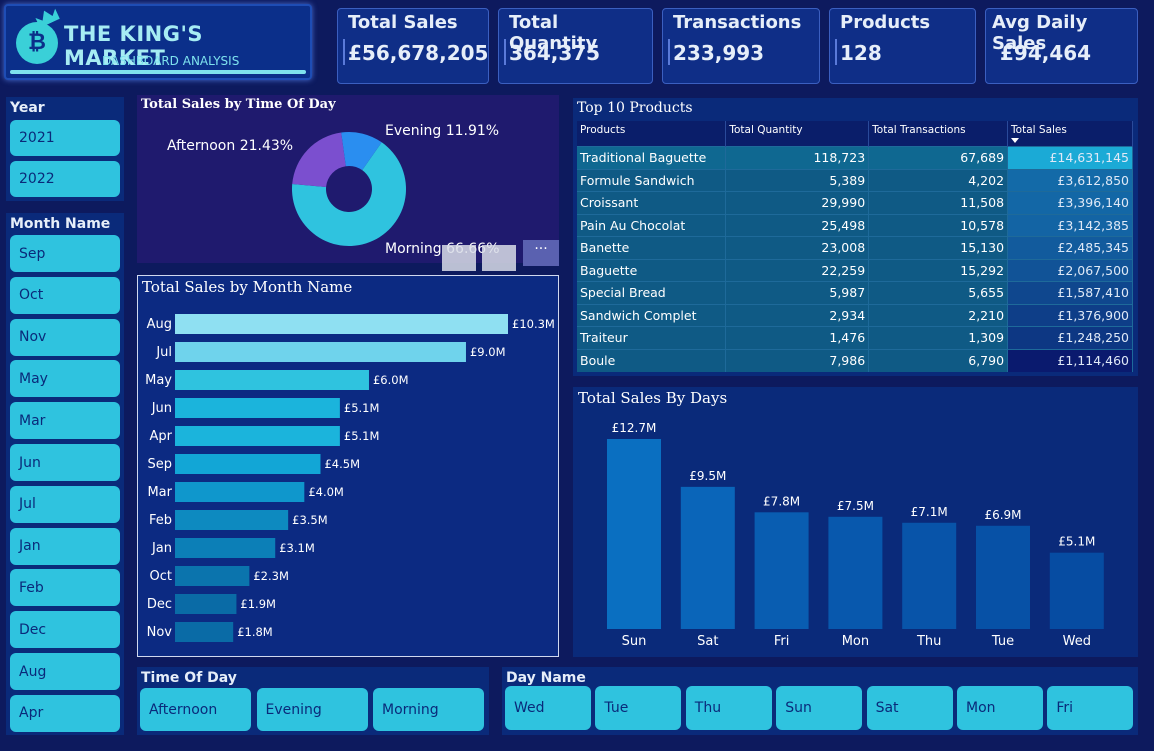  What do you see at coordinates (652, 337) in the screenshot?
I see `table-cell: Traiteur` at bounding box center [652, 337].